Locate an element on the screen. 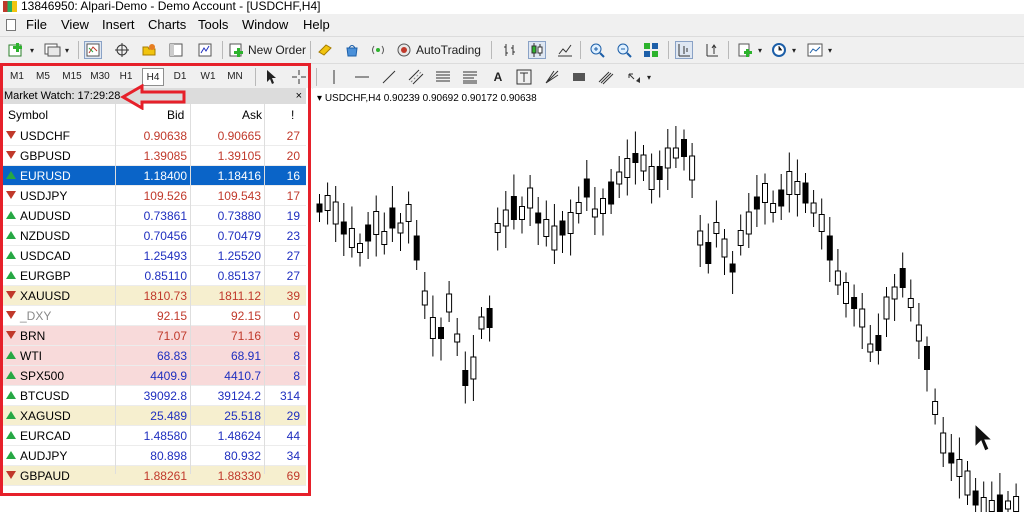  symbol-row-gbpaud: GBPAUD 1.88261 1.88330 69 is located at coordinates (153, 476).